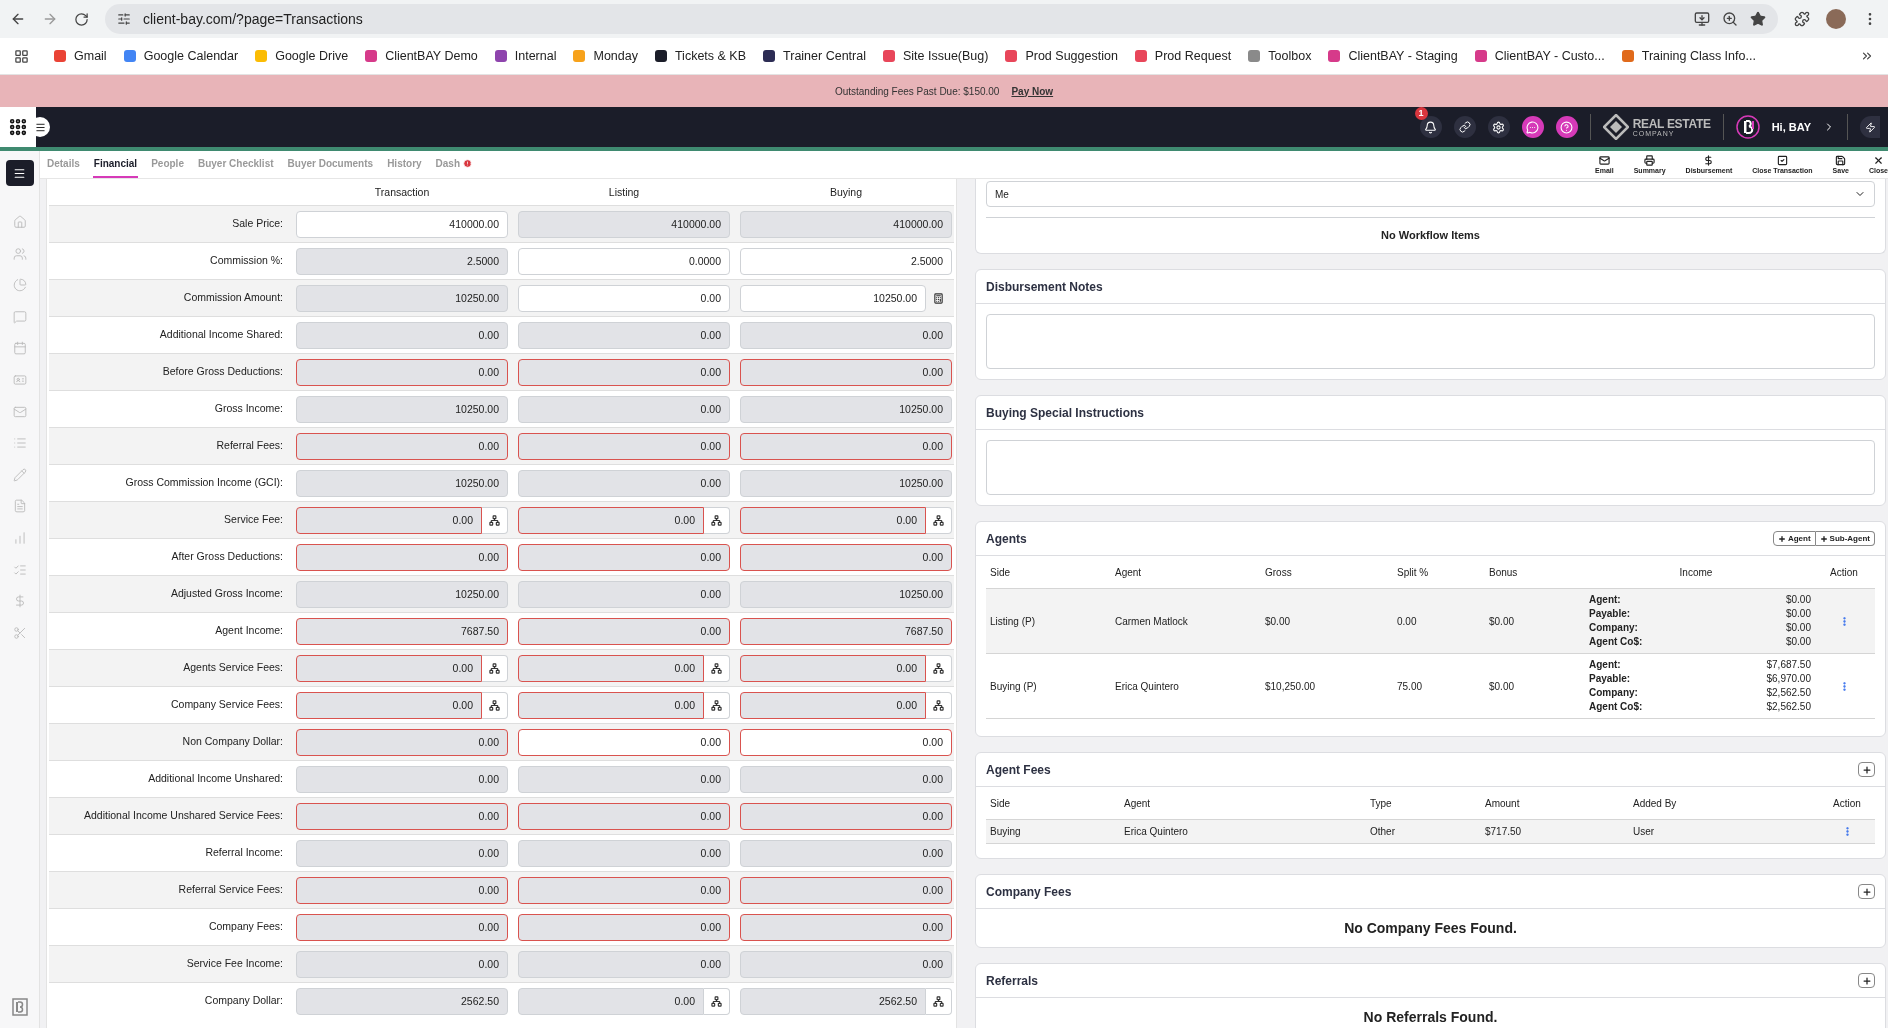  What do you see at coordinates (624, 261) in the screenshot?
I see `amount-field: 0.0000` at bounding box center [624, 261].